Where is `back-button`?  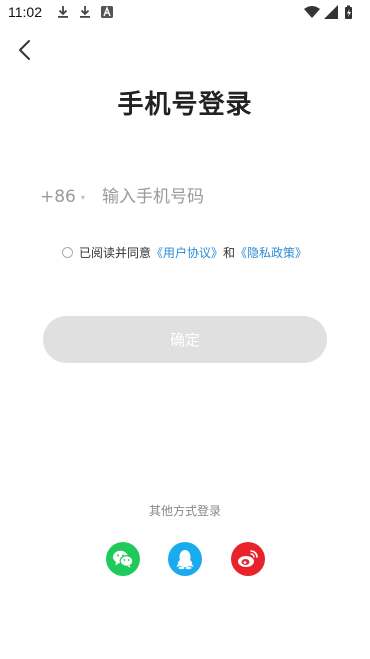 back-button is located at coordinates (24, 50).